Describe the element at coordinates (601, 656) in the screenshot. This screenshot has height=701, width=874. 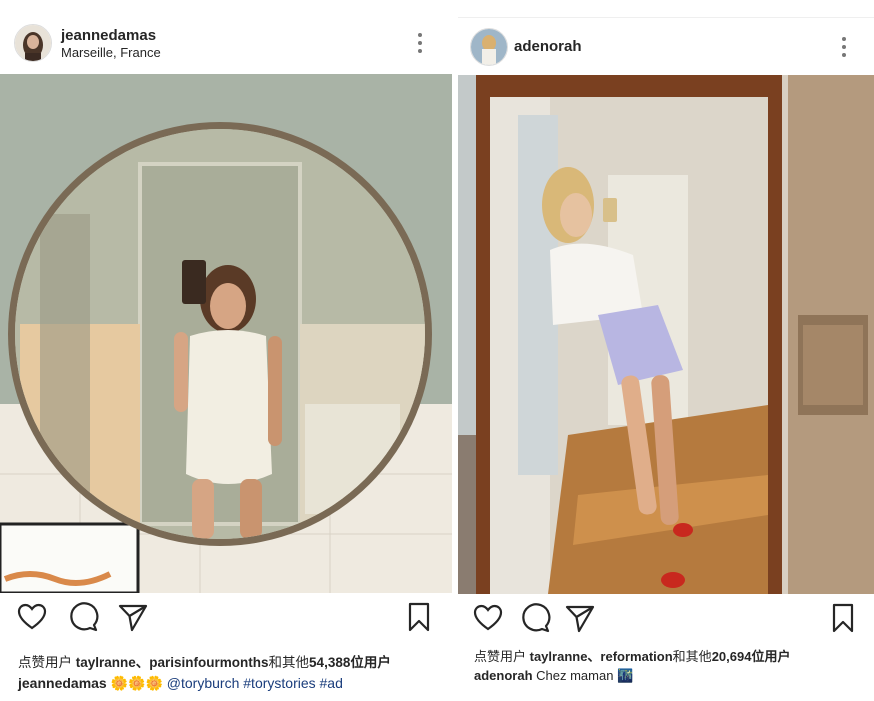
I see `likes-users: taylranne、reformation` at that location.